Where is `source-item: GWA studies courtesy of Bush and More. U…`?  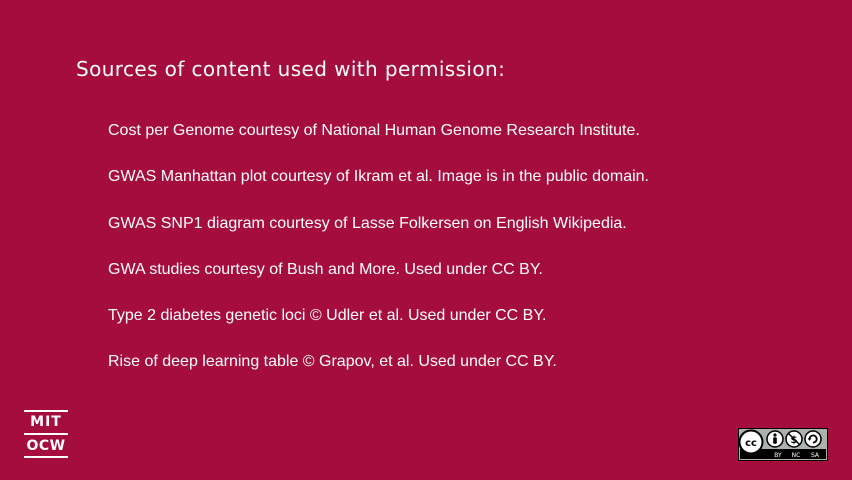 source-item: GWA studies courtesy of Bush and More. U… is located at coordinates (325, 269).